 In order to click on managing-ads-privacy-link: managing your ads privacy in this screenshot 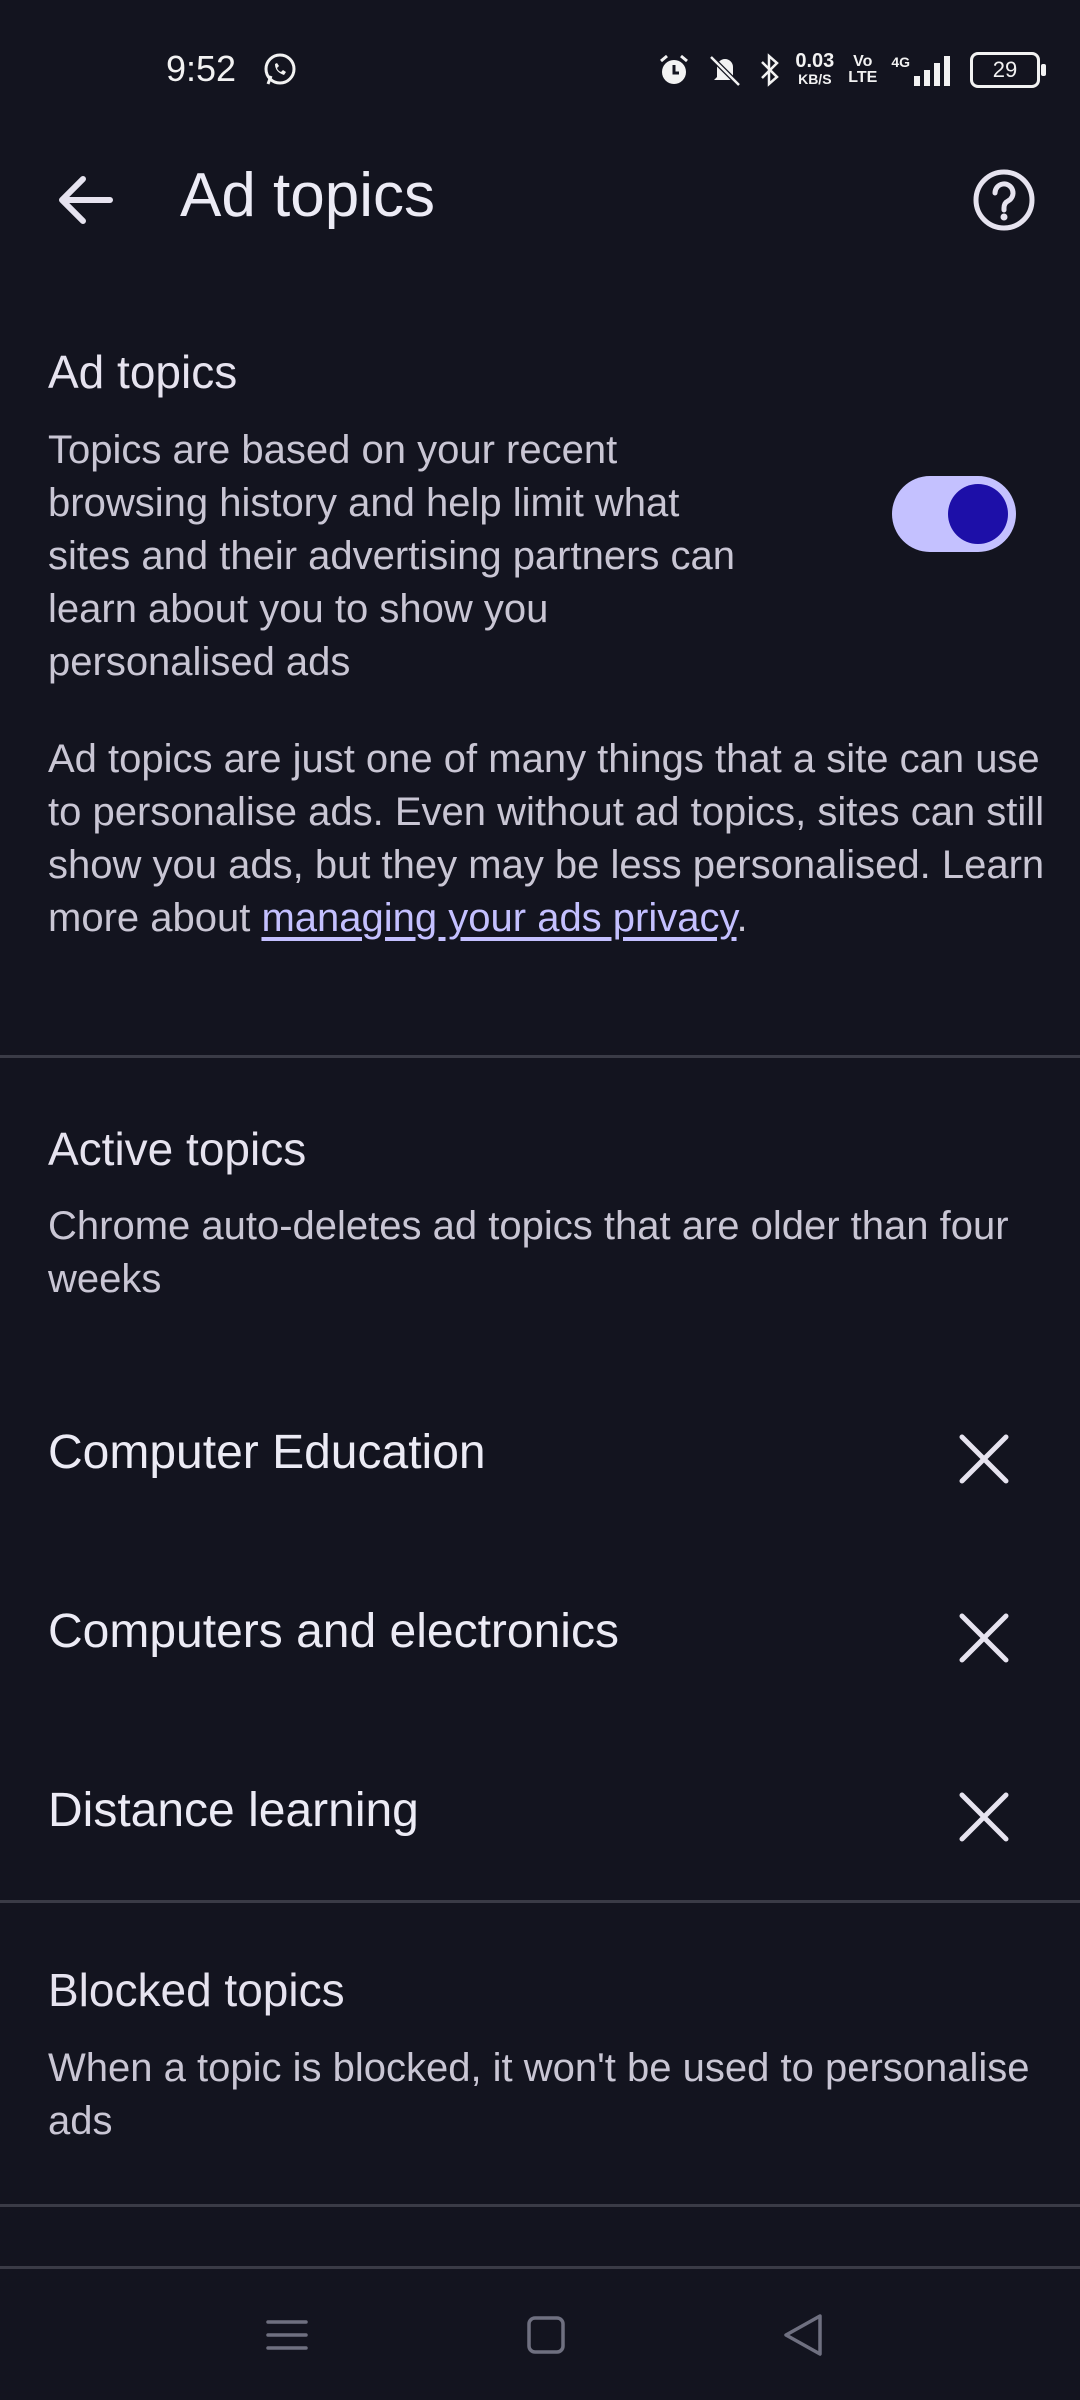, I will do `click(498, 918)`.